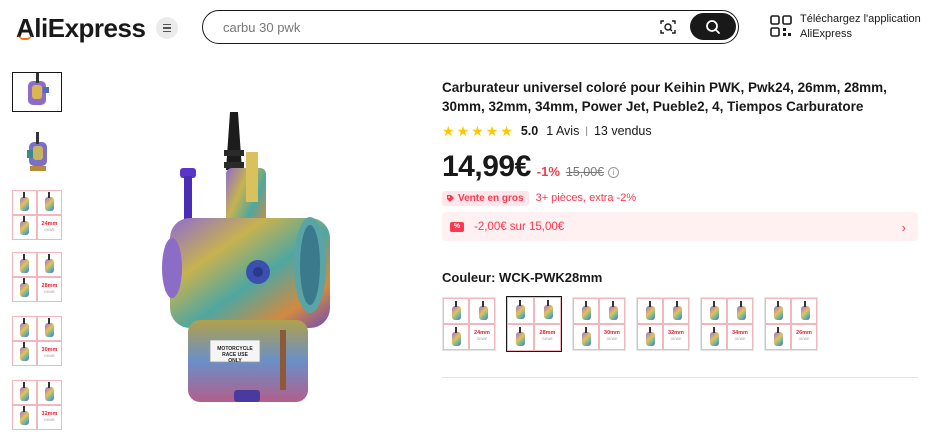 The height and width of the screenshot is (446, 932). What do you see at coordinates (235, 361) in the screenshot?
I see `svg-text: ONLY` at bounding box center [235, 361].